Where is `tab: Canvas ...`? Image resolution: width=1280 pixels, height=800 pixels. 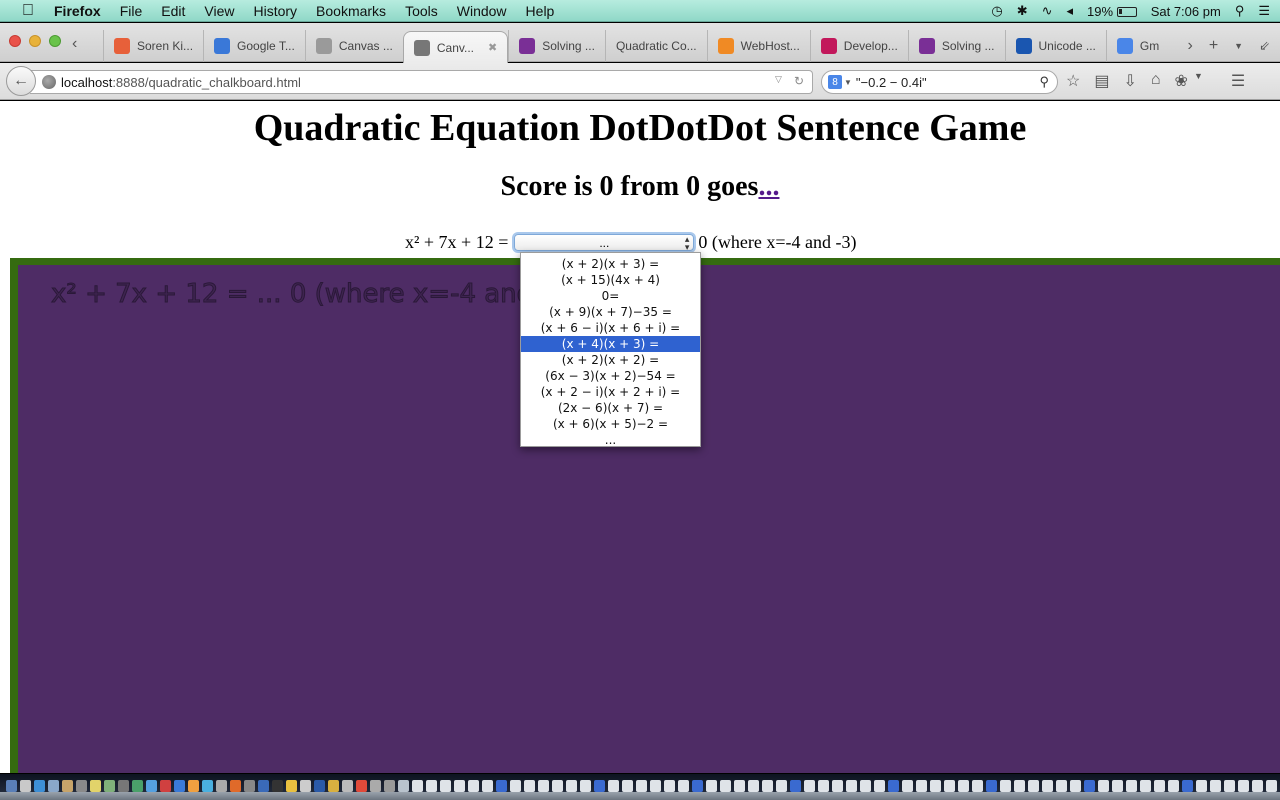 tab: Canvas ... is located at coordinates (353, 46).